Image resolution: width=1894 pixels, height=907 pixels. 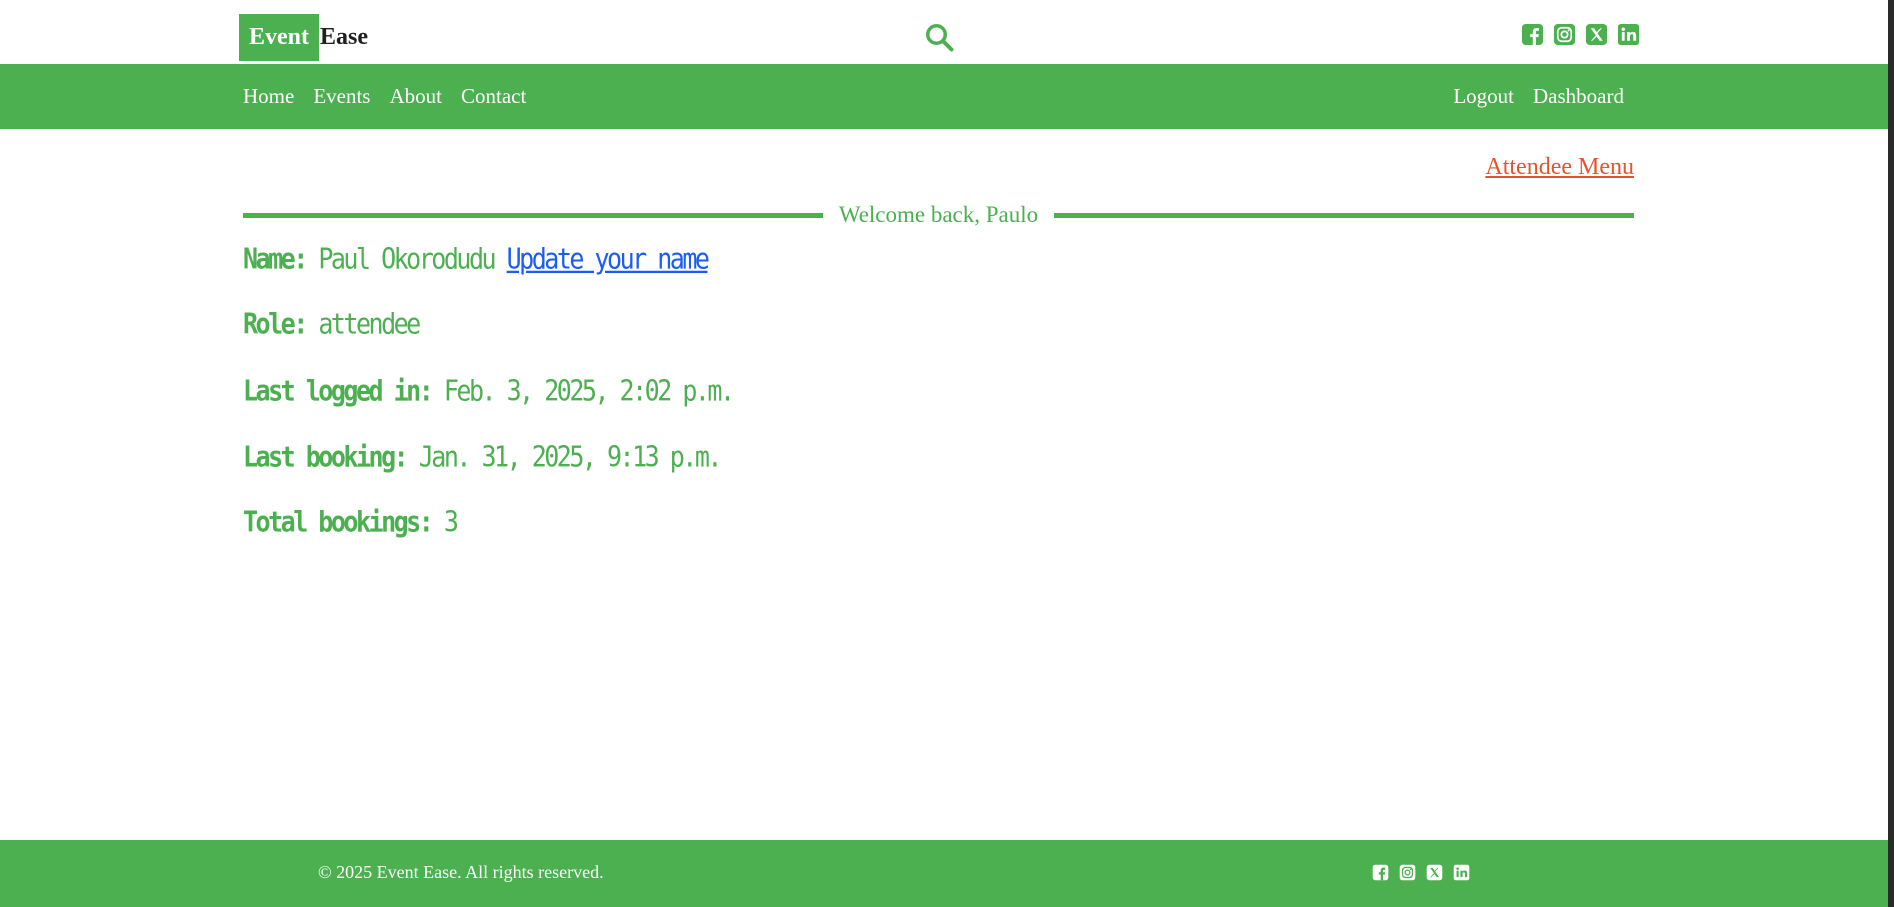 I want to click on welcome-heading: Welcome back, Paulo, so click(x=938, y=215).